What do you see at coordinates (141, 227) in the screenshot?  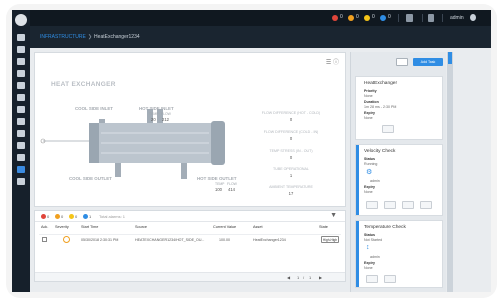 I see `col-source: Source` at bounding box center [141, 227].